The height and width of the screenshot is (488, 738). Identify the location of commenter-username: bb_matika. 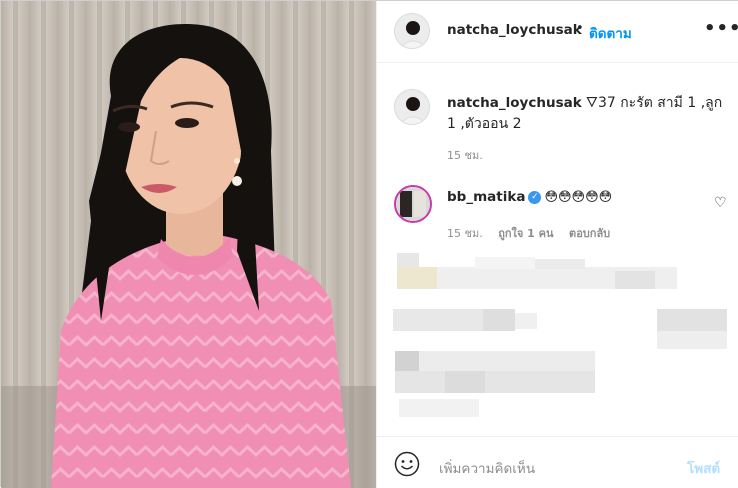
(486, 197).